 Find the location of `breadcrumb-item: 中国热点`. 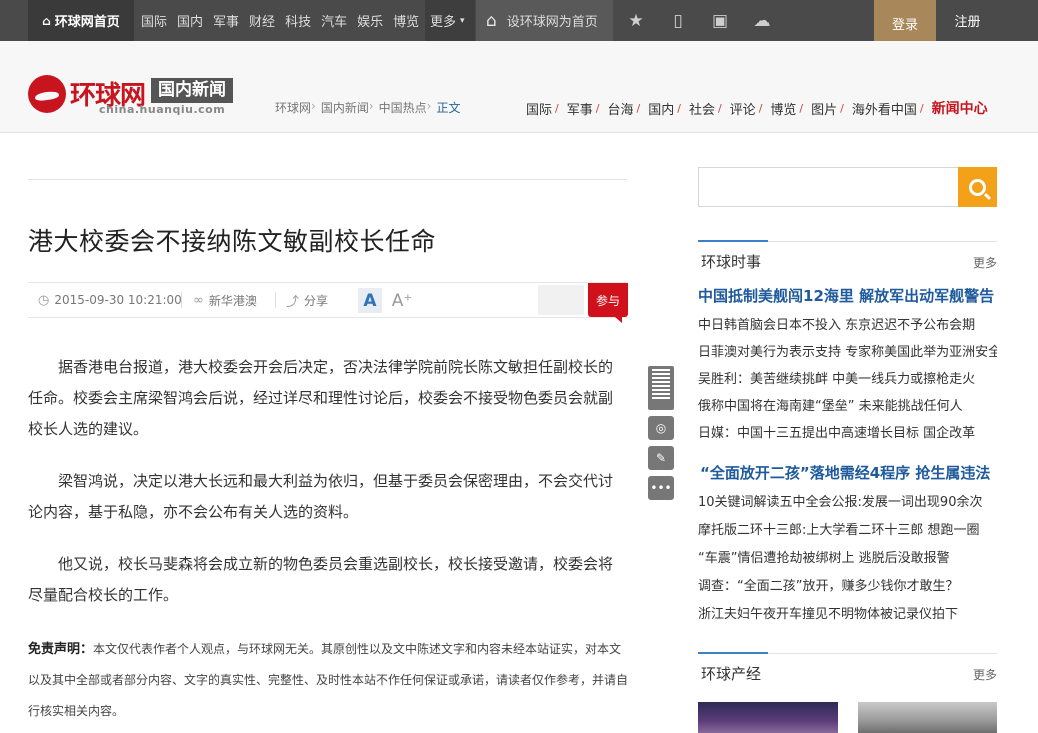

breadcrumb-item: 中国热点 is located at coordinates (403, 107).